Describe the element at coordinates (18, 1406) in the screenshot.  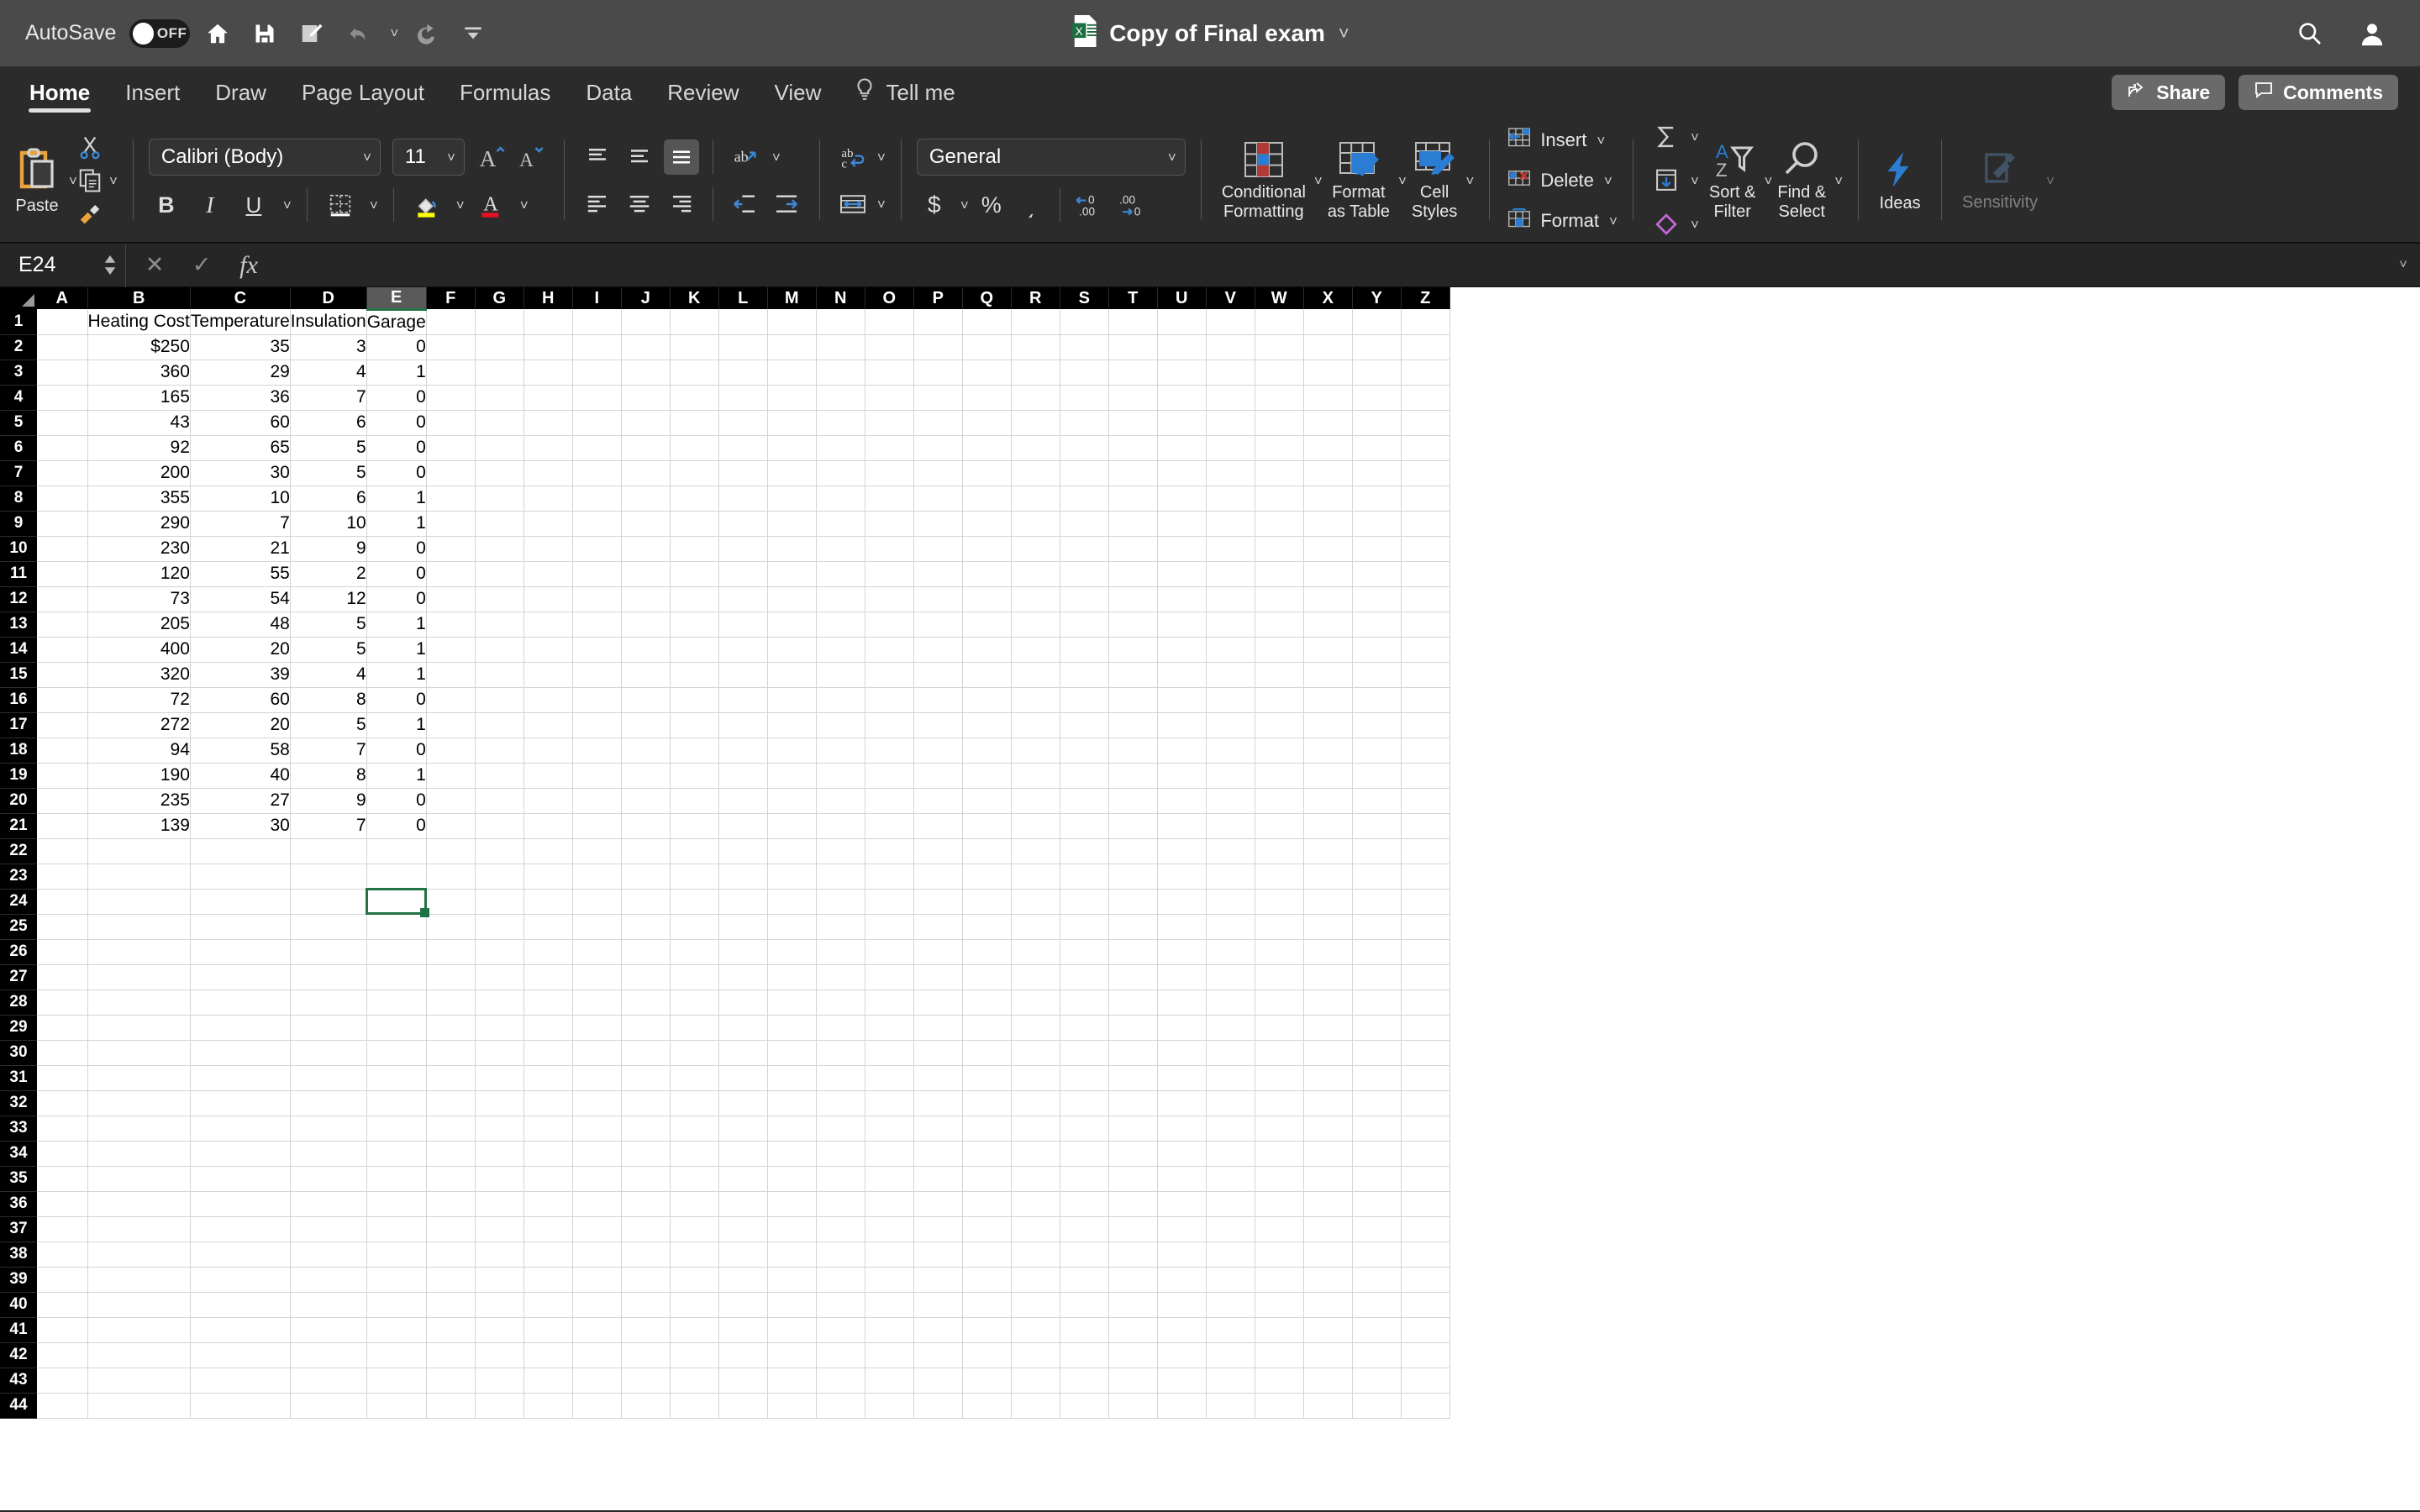
I see `row-header-44: 44` at that location.